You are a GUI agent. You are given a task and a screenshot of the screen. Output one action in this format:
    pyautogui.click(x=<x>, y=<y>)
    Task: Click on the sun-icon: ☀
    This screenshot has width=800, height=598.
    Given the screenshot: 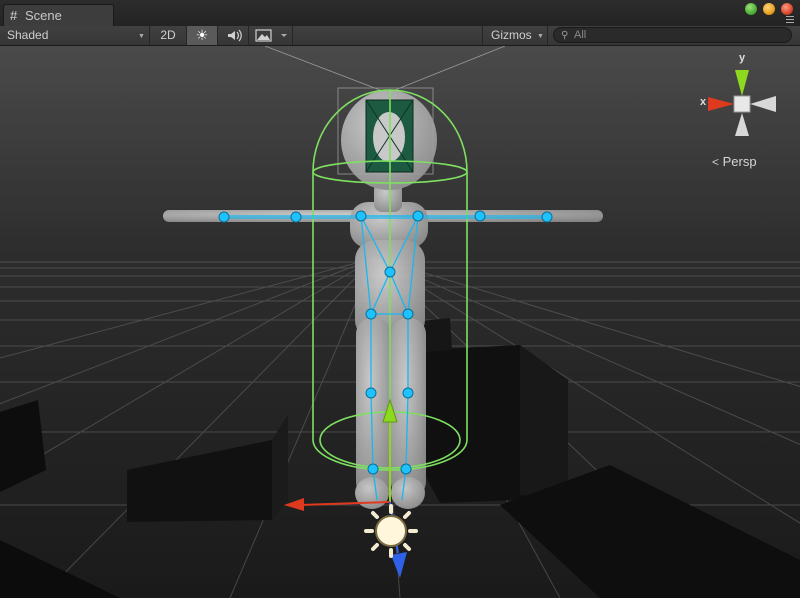 What is the action you would take?
    pyautogui.click(x=202, y=35)
    